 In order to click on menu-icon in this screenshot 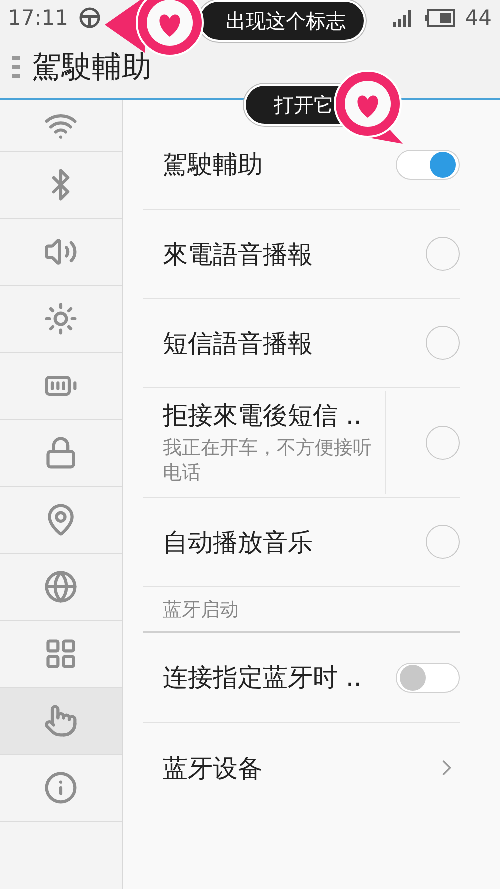, I will do `click(16, 67)`.